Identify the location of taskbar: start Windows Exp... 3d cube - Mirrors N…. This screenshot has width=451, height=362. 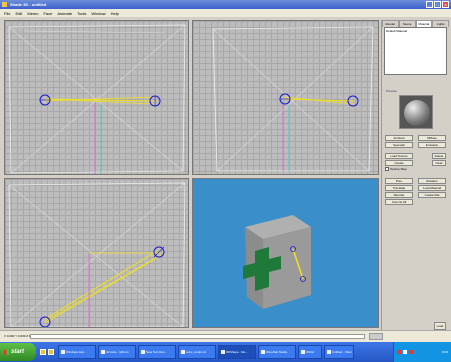
(225, 352).